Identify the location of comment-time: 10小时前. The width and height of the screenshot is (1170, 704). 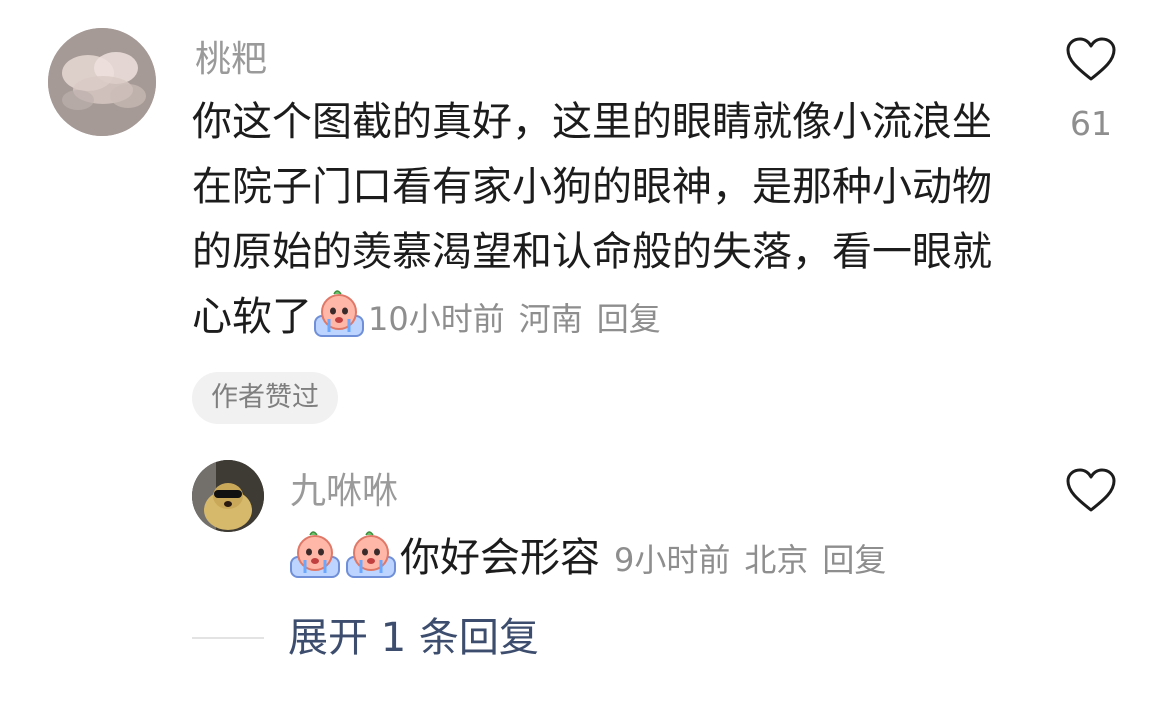
(436, 319).